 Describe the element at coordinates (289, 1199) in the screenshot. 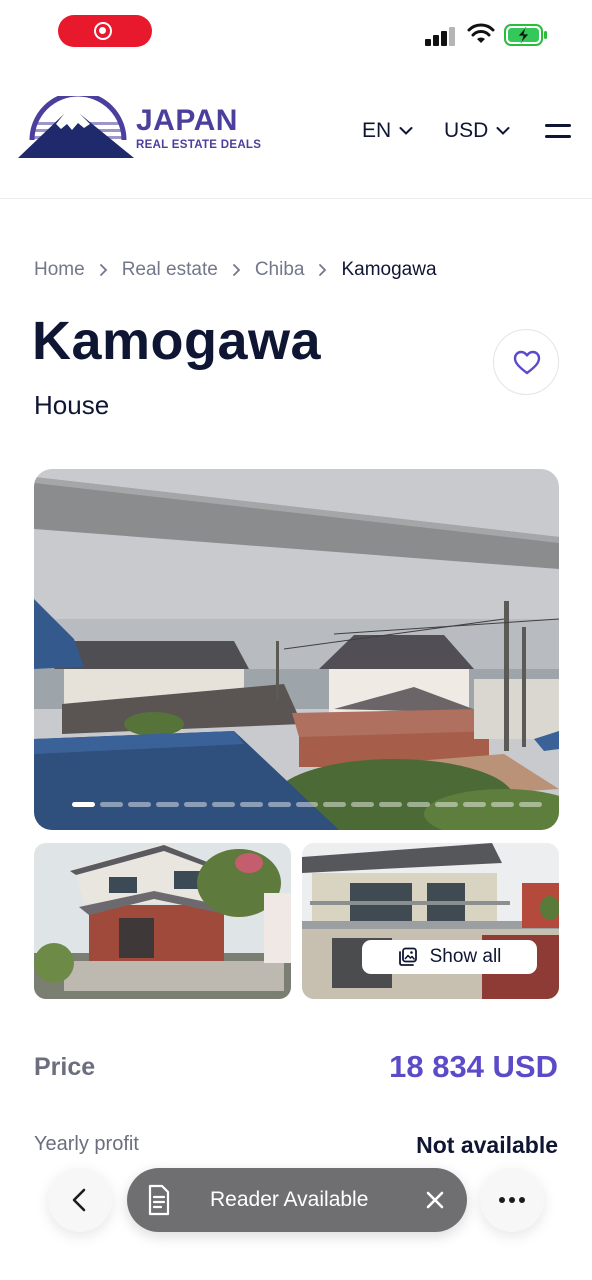

I see `reader-available-label: Reader Available` at that location.